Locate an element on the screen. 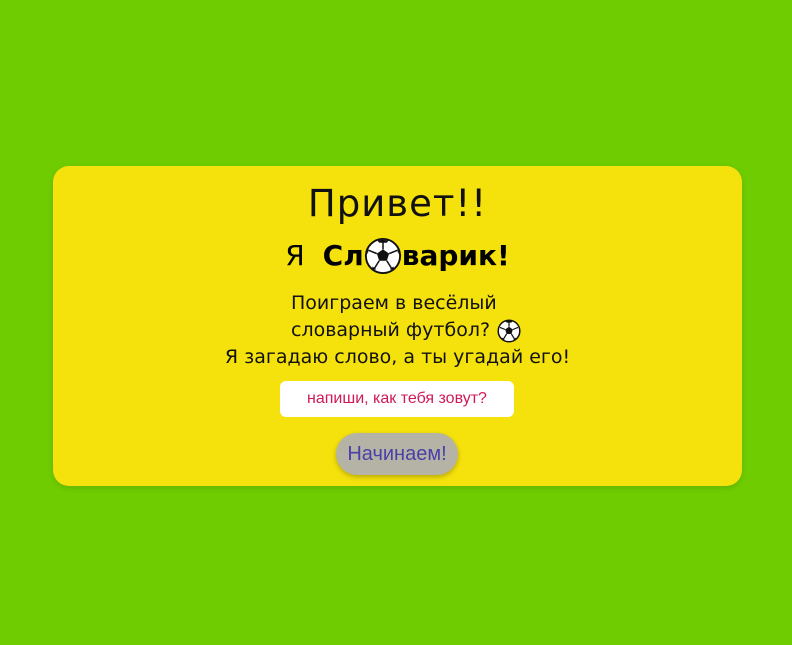 This screenshot has width=792, height=645. description-line-1: Поиграем в весёлый is located at coordinates (394, 303).